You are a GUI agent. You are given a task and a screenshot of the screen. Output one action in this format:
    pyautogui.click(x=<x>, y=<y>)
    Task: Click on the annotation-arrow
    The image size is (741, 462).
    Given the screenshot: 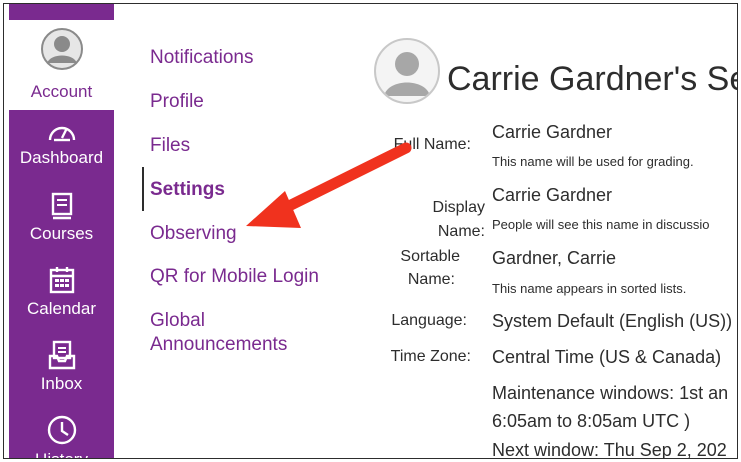 What is the action you would take?
    pyautogui.click(x=329, y=185)
    